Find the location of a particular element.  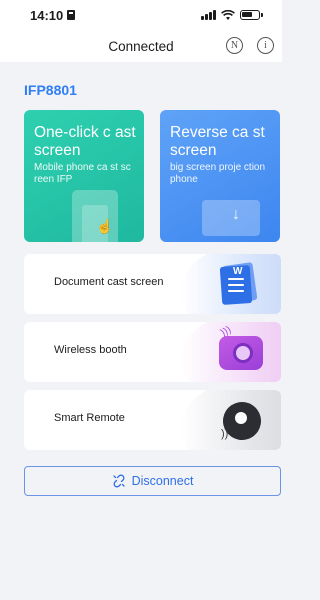

status-bar: 14:10 is located at coordinates (141, 15).